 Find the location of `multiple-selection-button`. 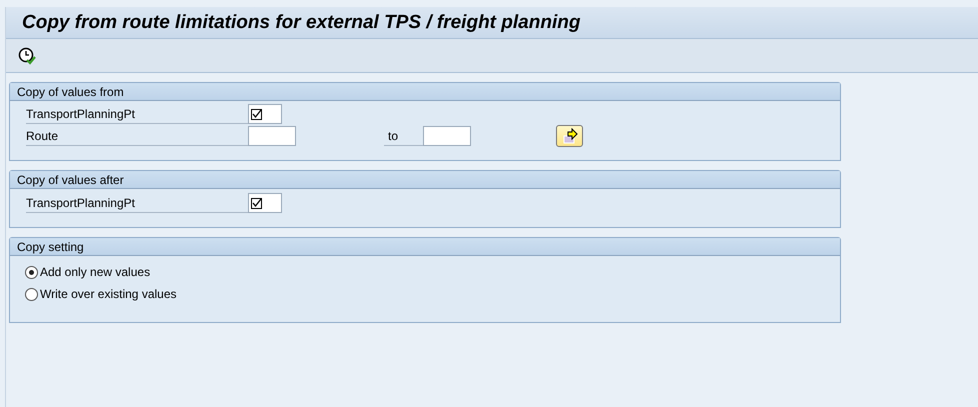

multiple-selection-button is located at coordinates (569, 136).